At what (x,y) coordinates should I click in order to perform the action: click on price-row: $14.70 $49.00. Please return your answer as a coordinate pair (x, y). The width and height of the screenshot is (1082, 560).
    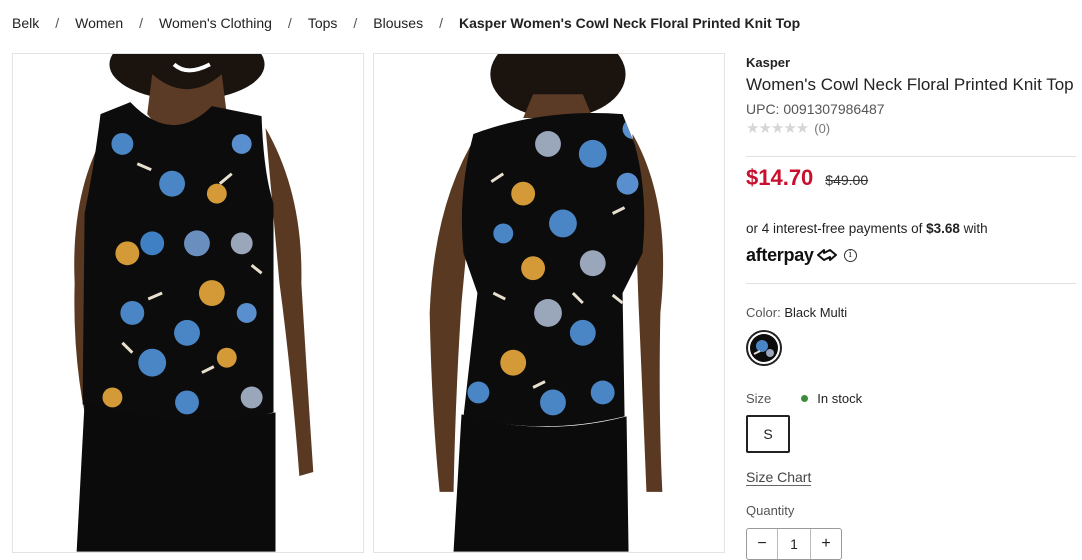
    Looking at the image, I should click on (807, 178).